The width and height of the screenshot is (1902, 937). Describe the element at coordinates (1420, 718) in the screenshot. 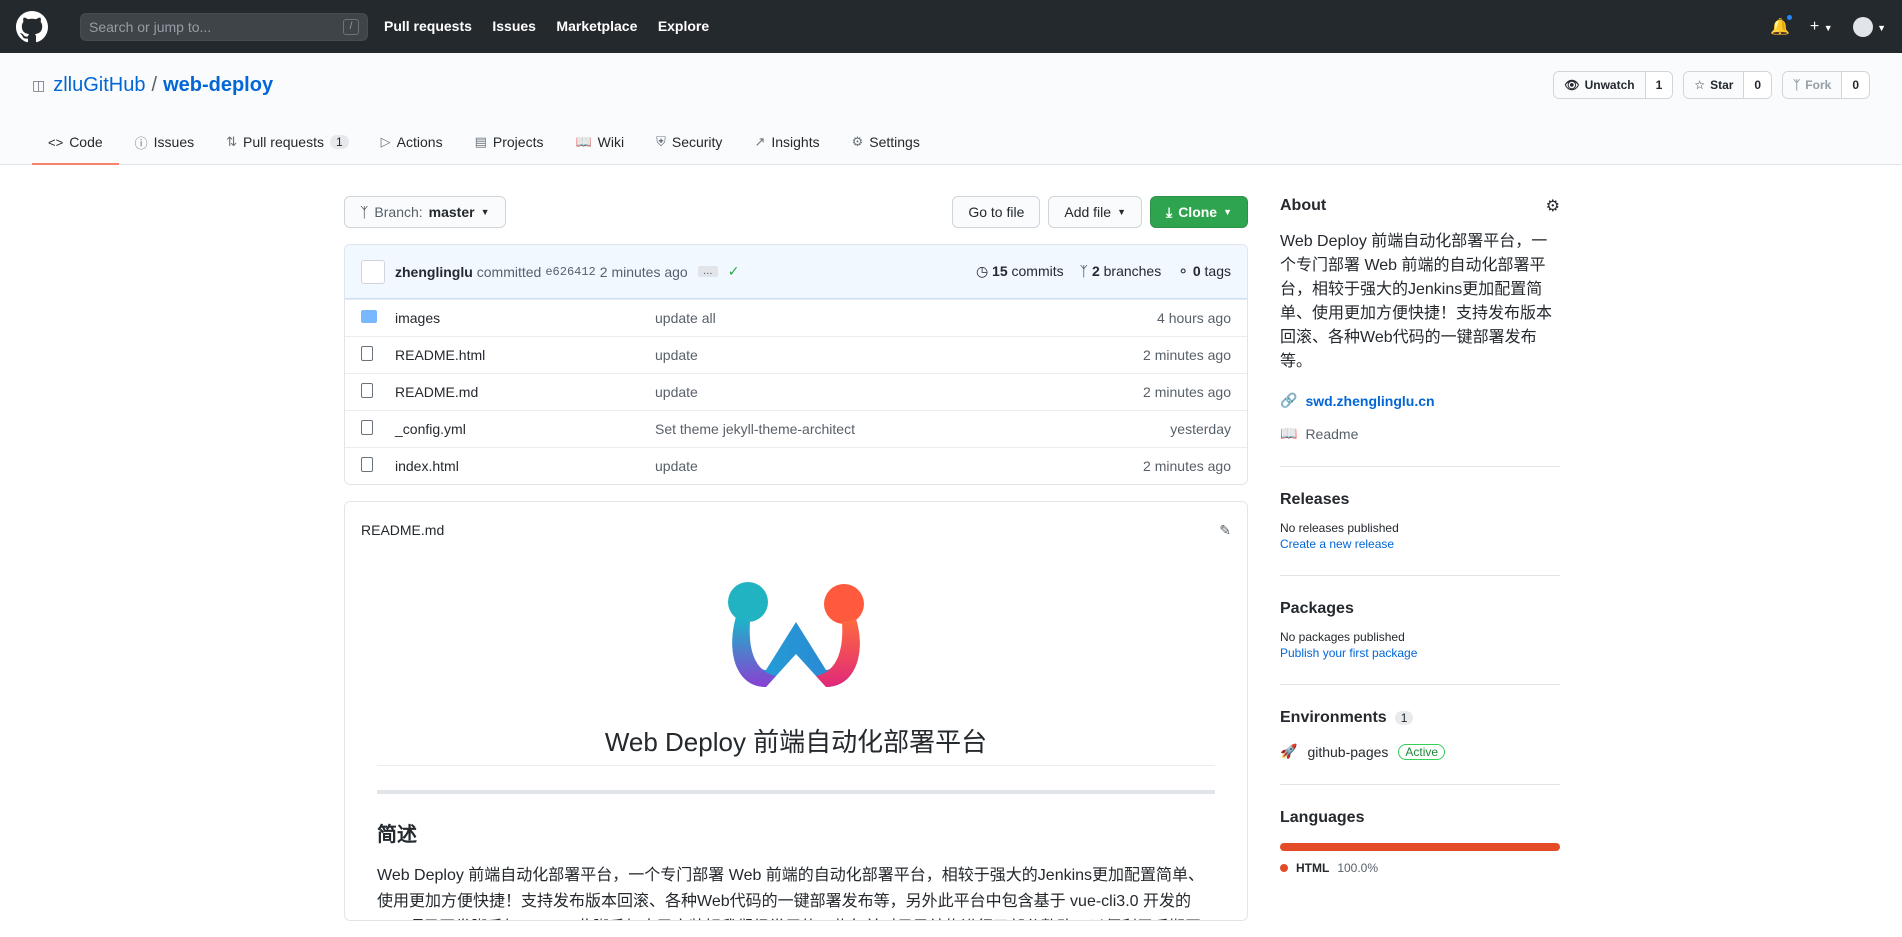

I see `environments-heading: Environments 1` at that location.